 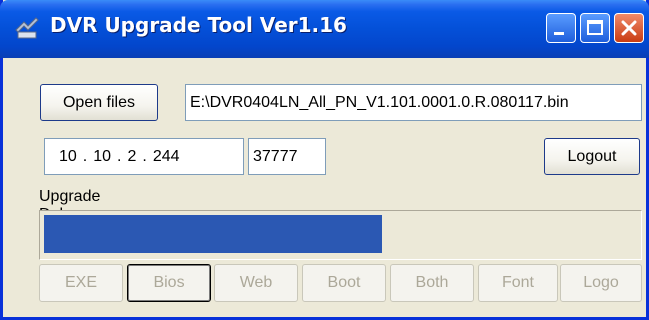 What do you see at coordinates (592, 156) in the screenshot?
I see `logout-button: Logout` at bounding box center [592, 156].